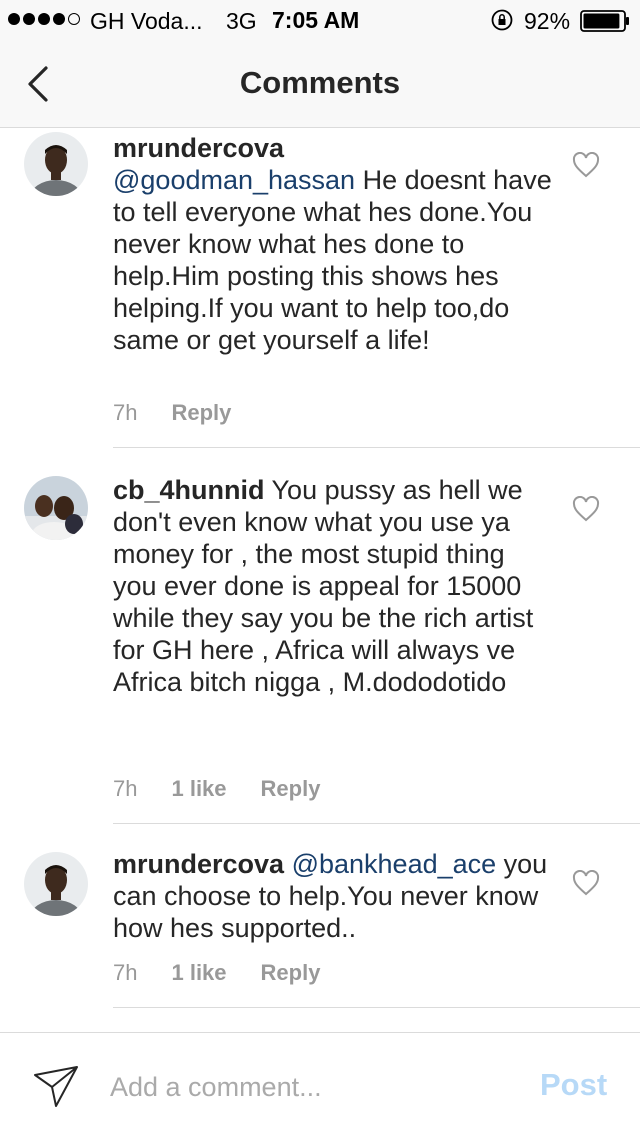 The height and width of the screenshot is (1136, 640). I want to click on comment-mention: @goodman_hassan, so click(234, 180).